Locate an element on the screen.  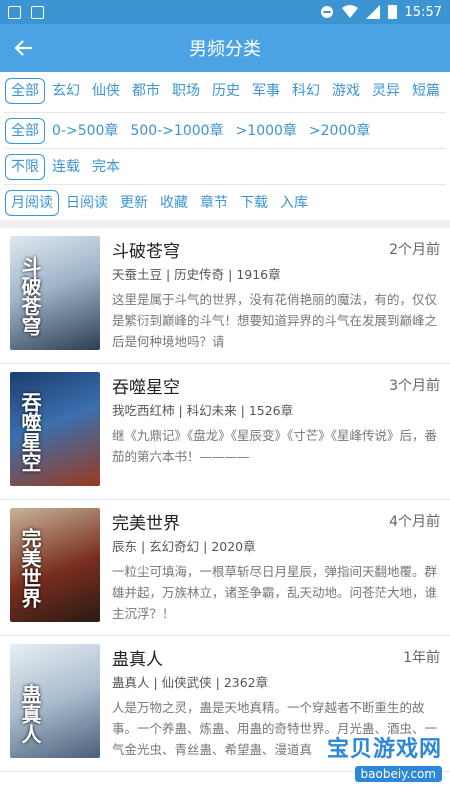
cover-title: 蛊真人 is located at coordinates (30, 714).